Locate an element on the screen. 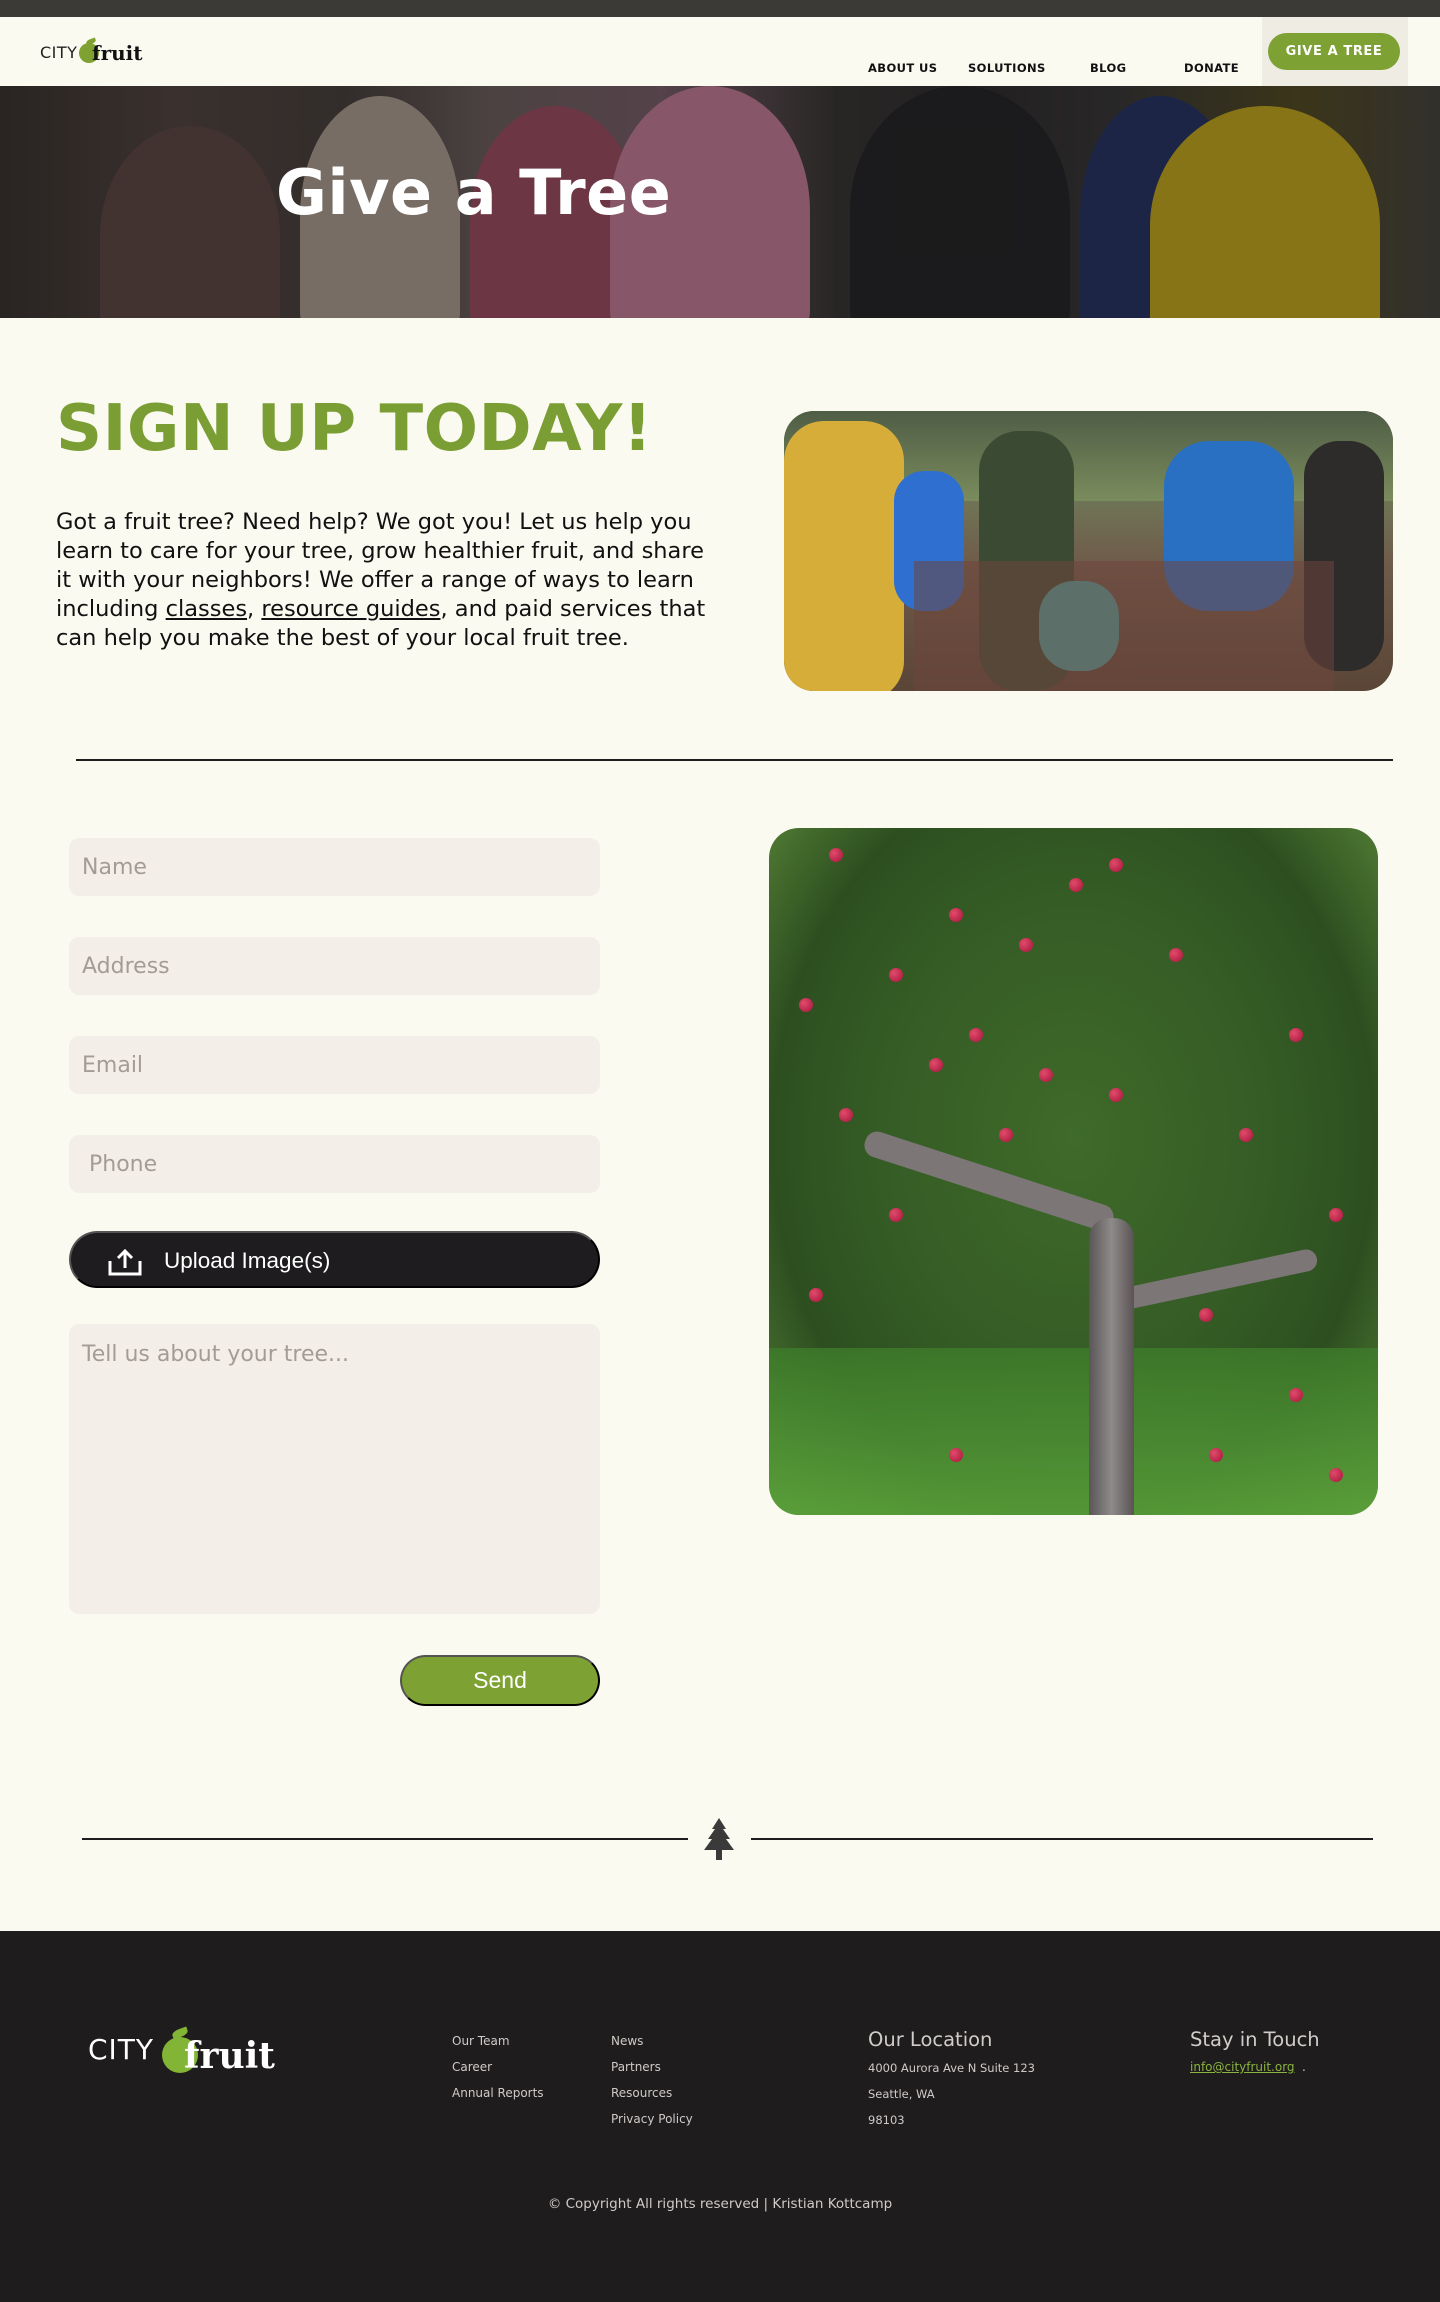 The image size is (1440, 2302). upload-images-button: Upload Image(s) is located at coordinates (334, 1259).